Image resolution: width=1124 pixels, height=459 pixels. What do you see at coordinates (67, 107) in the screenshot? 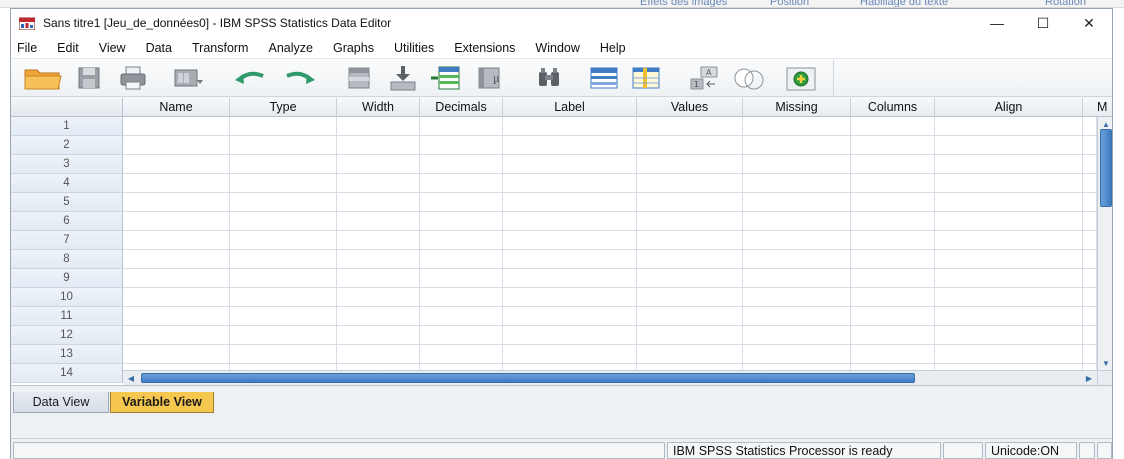
I see `grid-corner` at bounding box center [67, 107].